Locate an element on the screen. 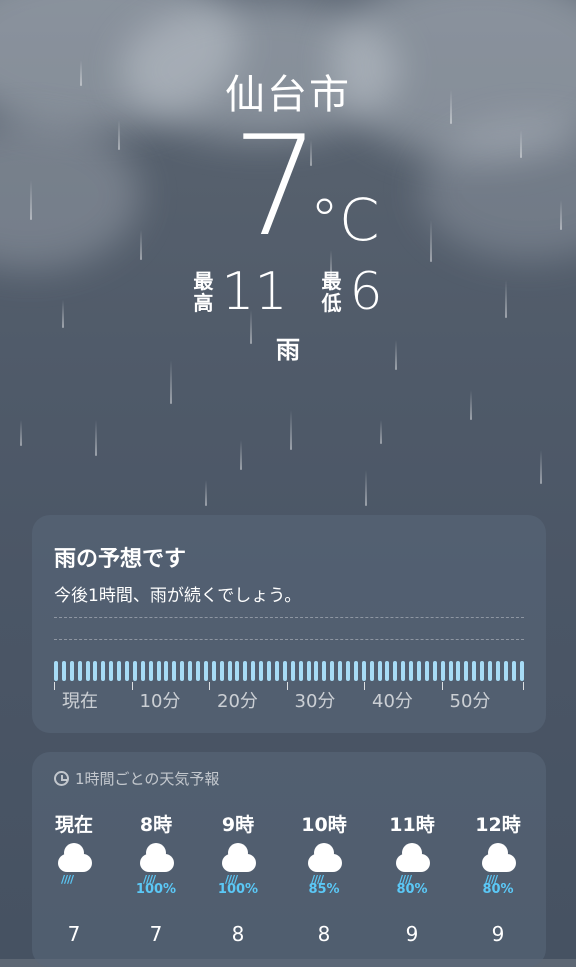 Image resolution: width=576 pixels, height=967 pixels. precip-card-title: 雨の予想です is located at coordinates (120, 559).